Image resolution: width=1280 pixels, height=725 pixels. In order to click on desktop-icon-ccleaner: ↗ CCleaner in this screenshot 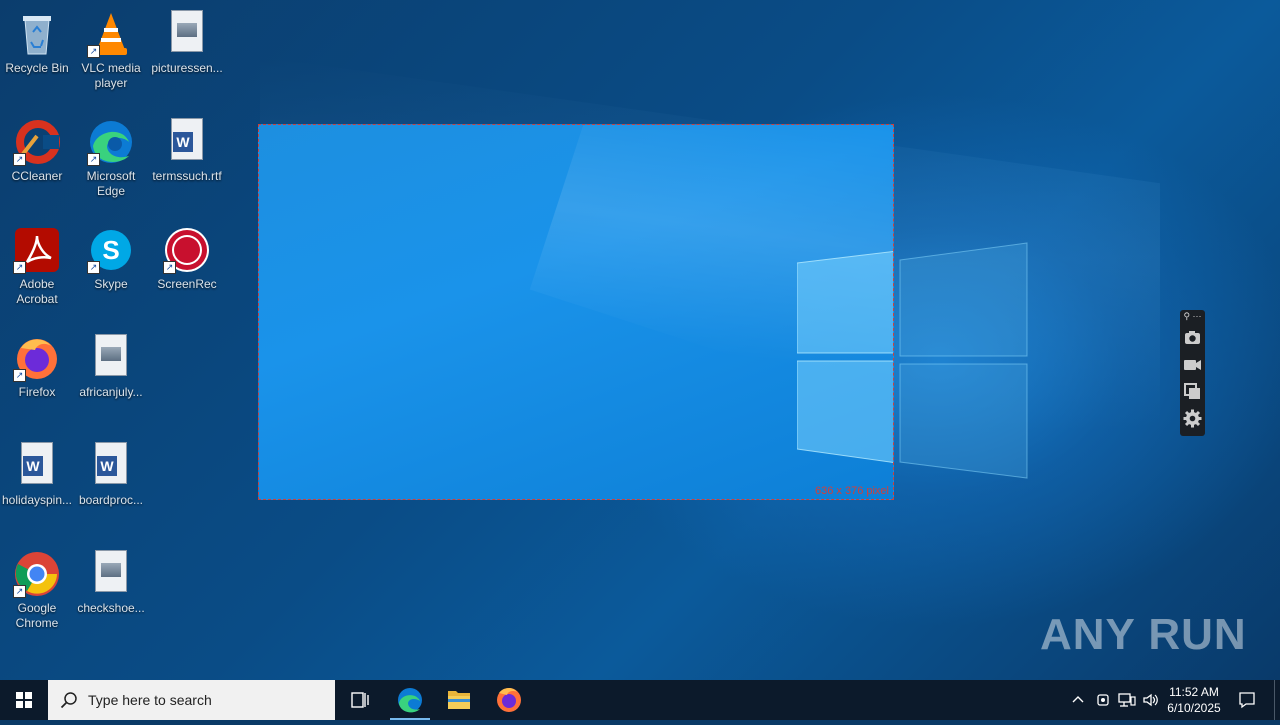, I will do `click(37, 149)`.